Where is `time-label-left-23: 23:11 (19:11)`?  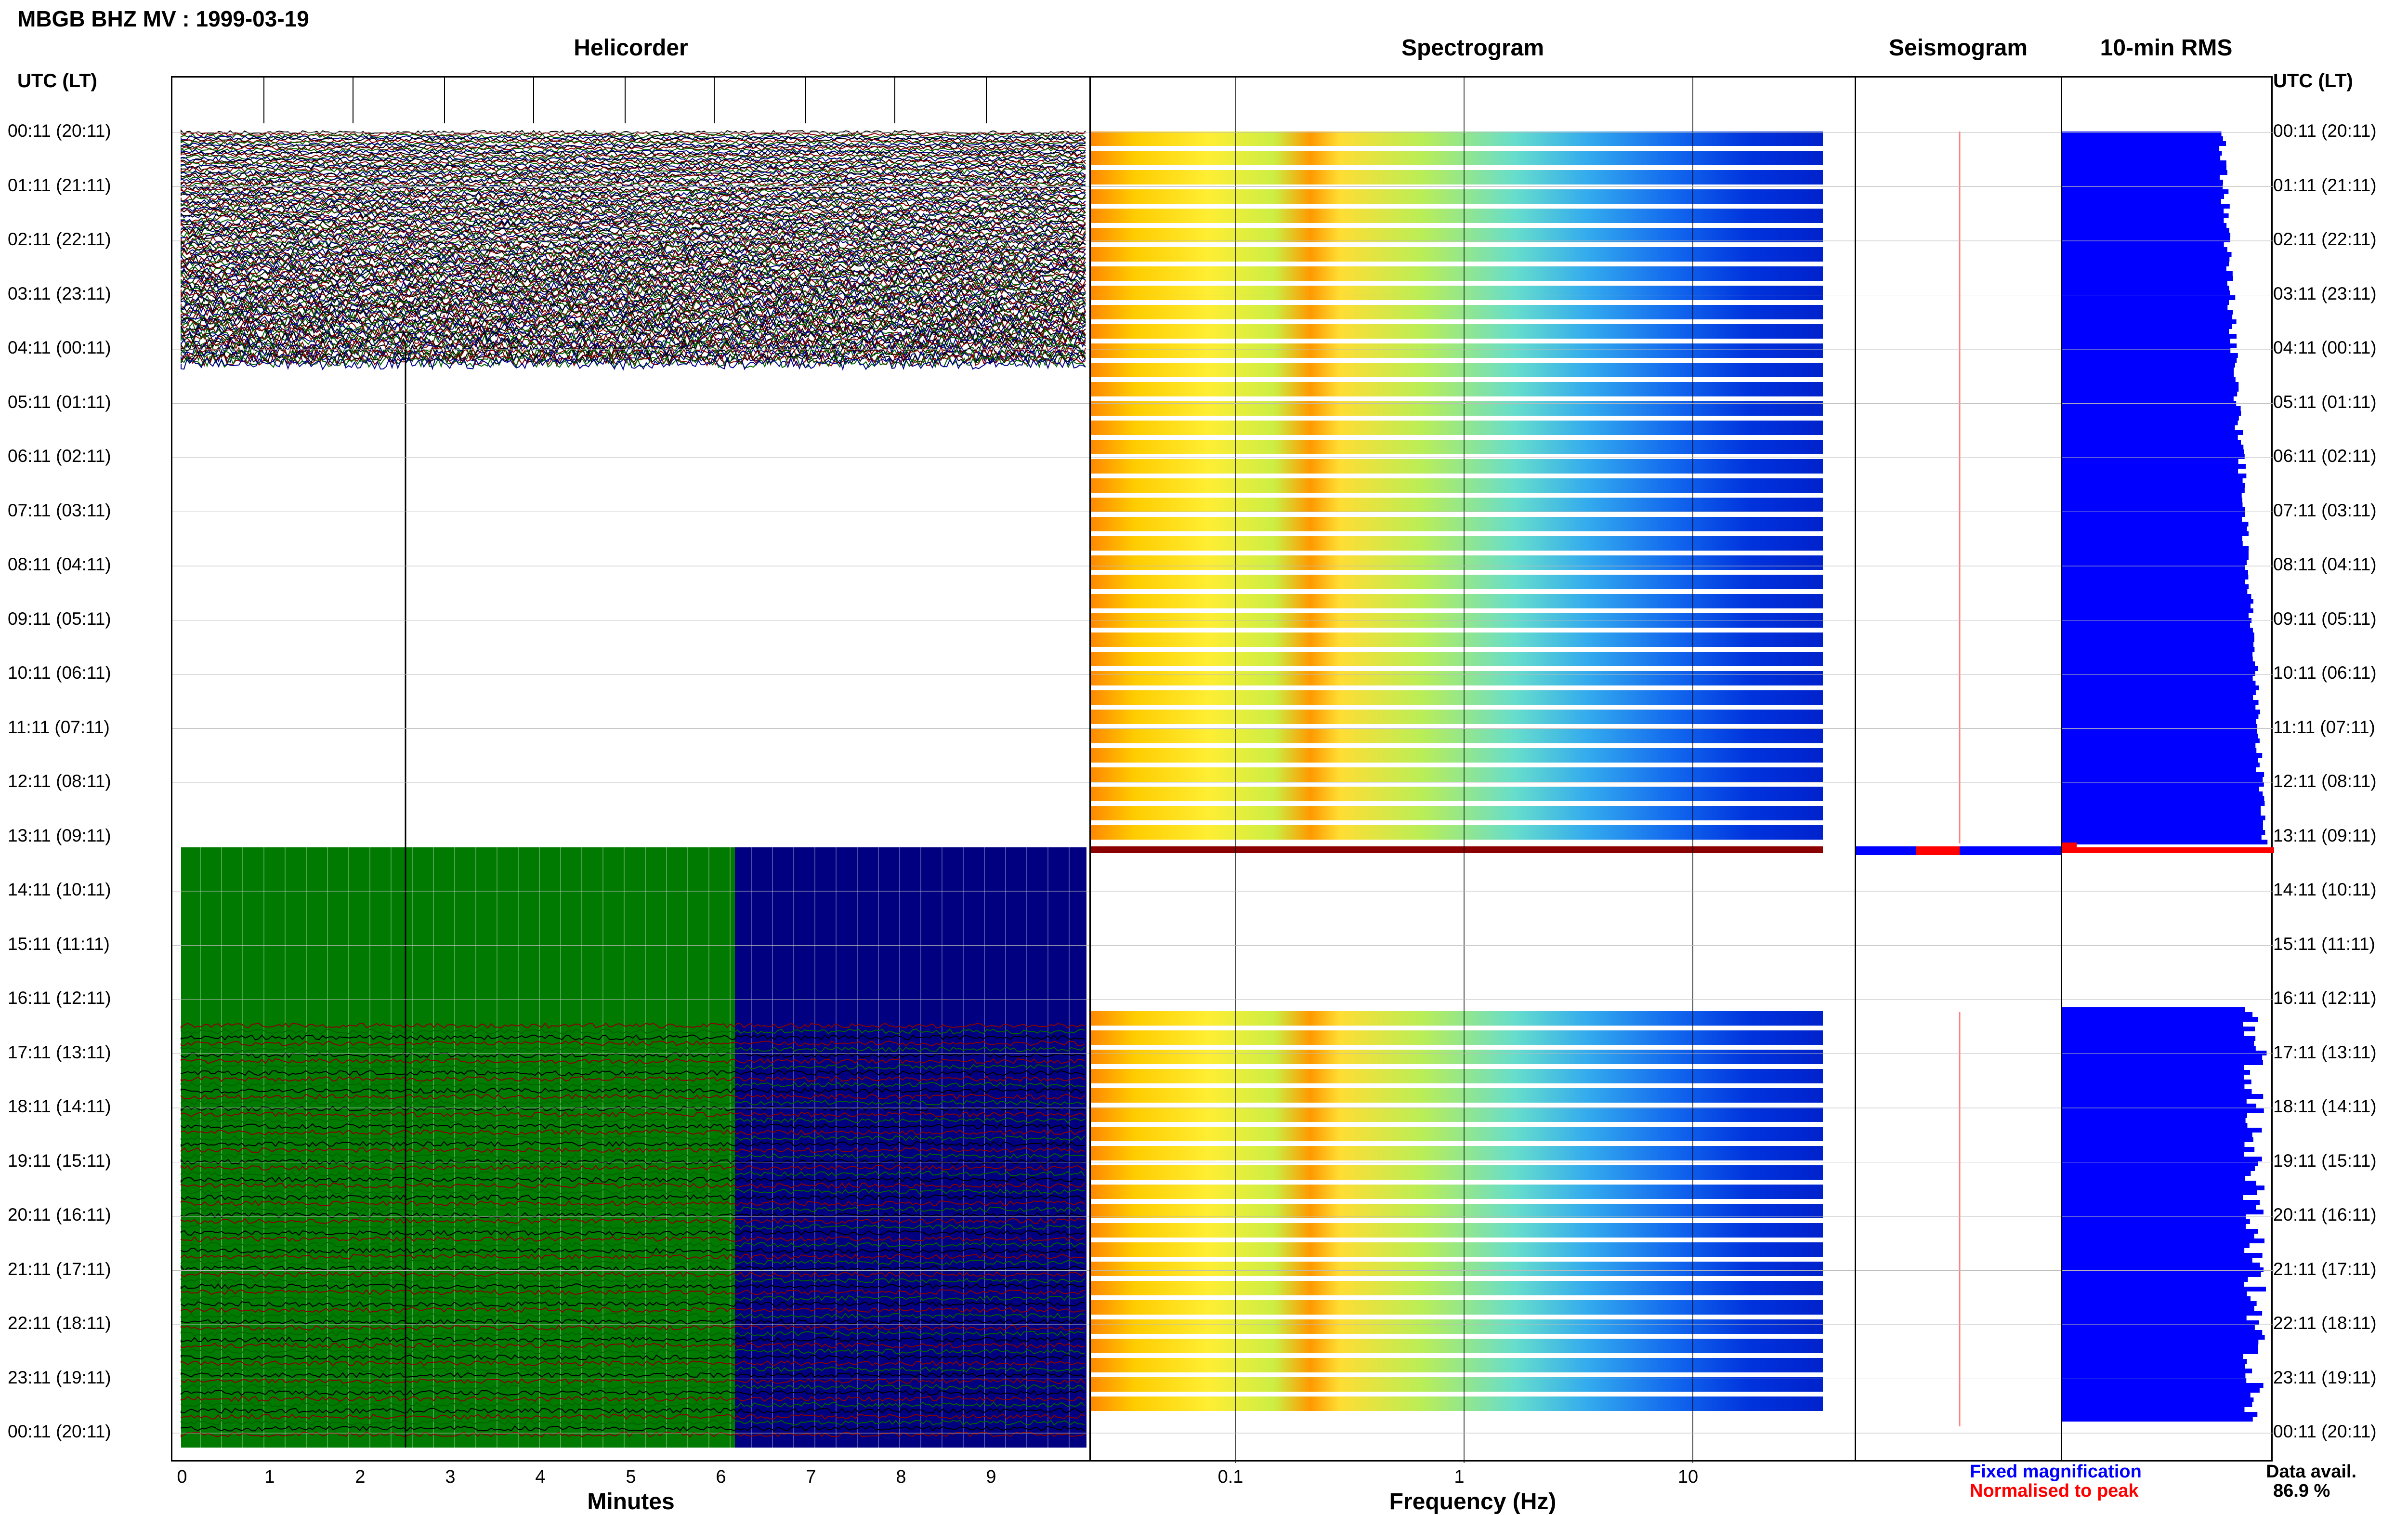 time-label-left-23: 23:11 (19:11) is located at coordinates (59, 1377).